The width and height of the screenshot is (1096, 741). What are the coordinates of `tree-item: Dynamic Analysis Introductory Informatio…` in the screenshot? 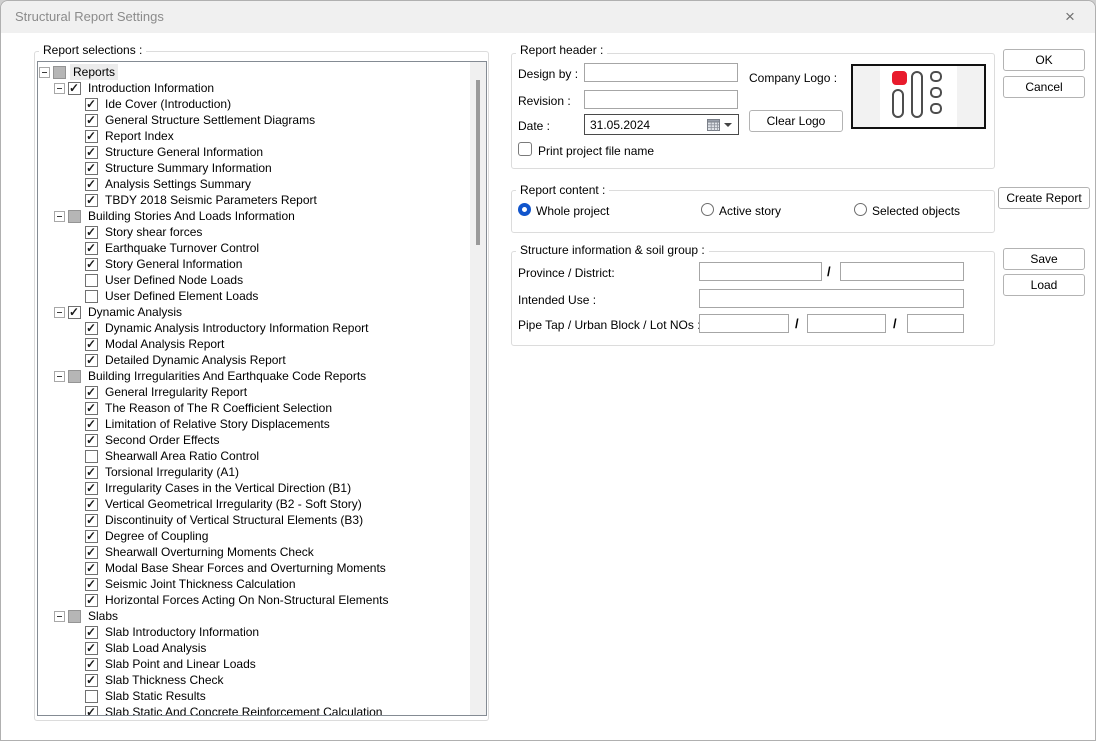 It's located at (254, 328).